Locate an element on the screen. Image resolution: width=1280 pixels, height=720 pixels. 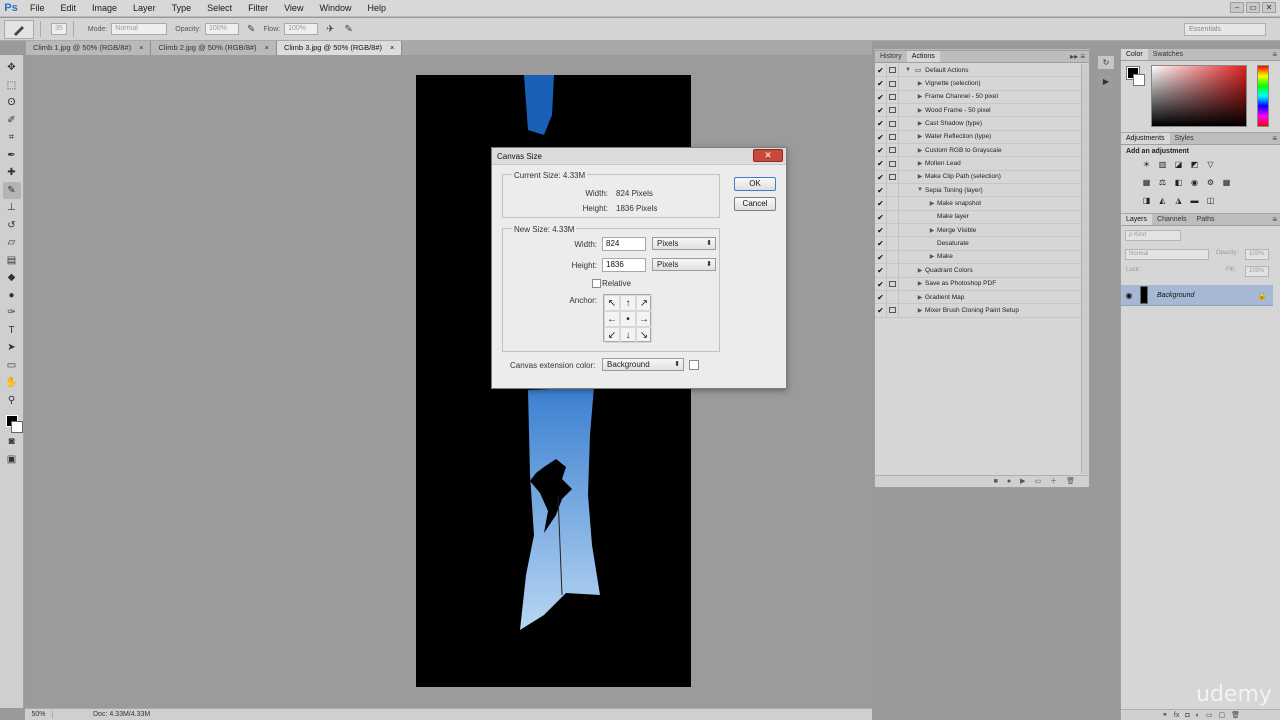
brush-size-picker: 35 is located at coordinates (59, 29).